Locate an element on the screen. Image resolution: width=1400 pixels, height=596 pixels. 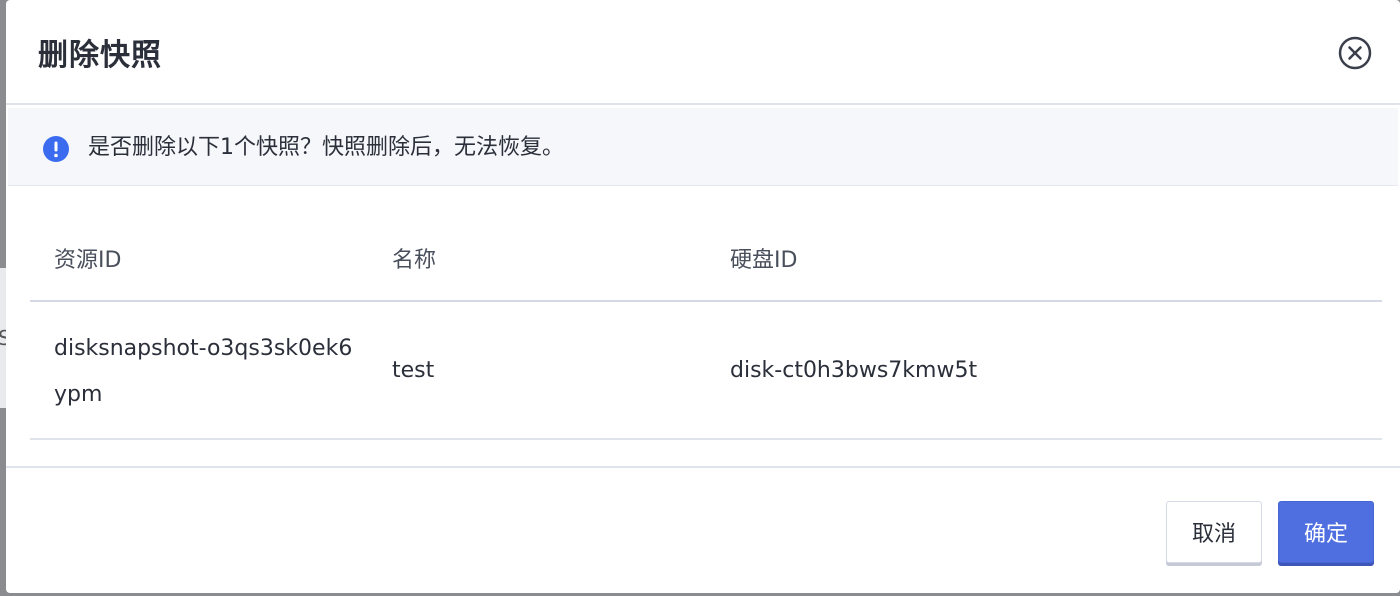
close-icon is located at coordinates (1355, 53).